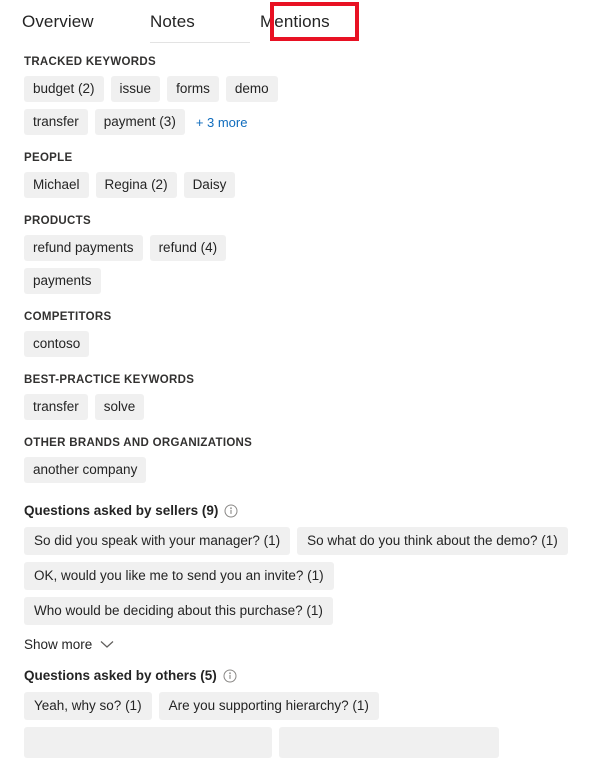 This screenshot has height=758, width=600. Describe the element at coordinates (188, 248) in the screenshot. I see `product-chip: refund (4)` at that location.